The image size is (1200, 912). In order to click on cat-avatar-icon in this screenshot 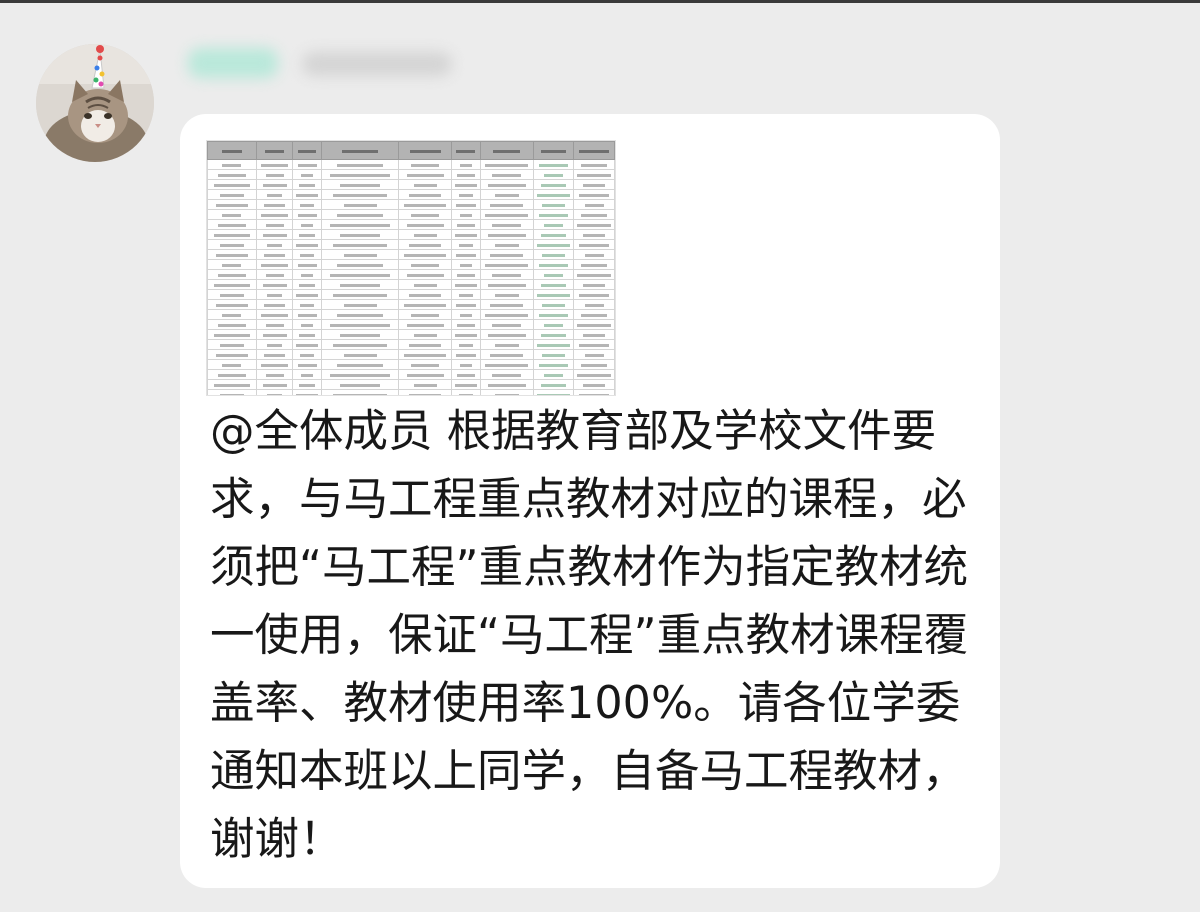, I will do `click(95, 103)`.